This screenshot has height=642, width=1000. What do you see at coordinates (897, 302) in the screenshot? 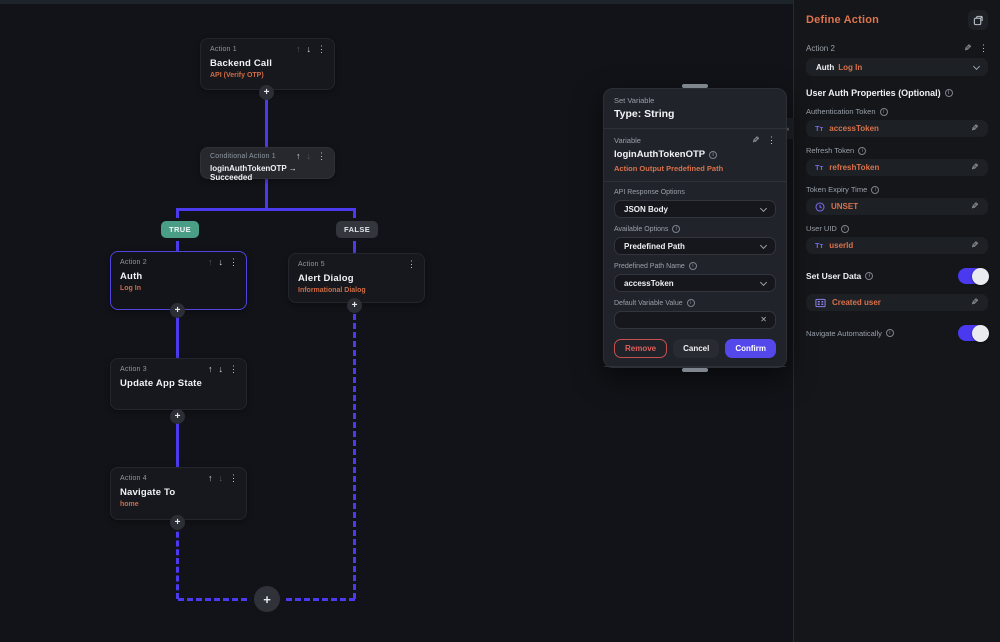
I see `created-user-field: Created user ✎` at bounding box center [897, 302].